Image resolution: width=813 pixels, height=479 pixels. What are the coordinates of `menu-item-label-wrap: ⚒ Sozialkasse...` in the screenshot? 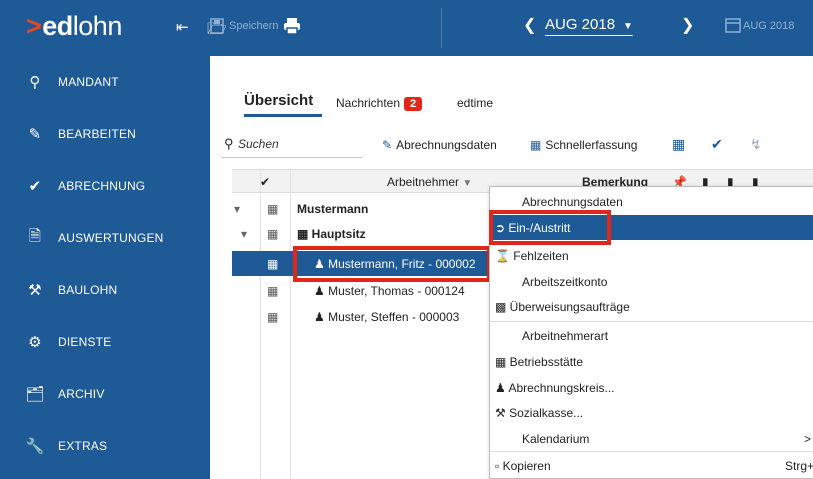 It's located at (539, 413).